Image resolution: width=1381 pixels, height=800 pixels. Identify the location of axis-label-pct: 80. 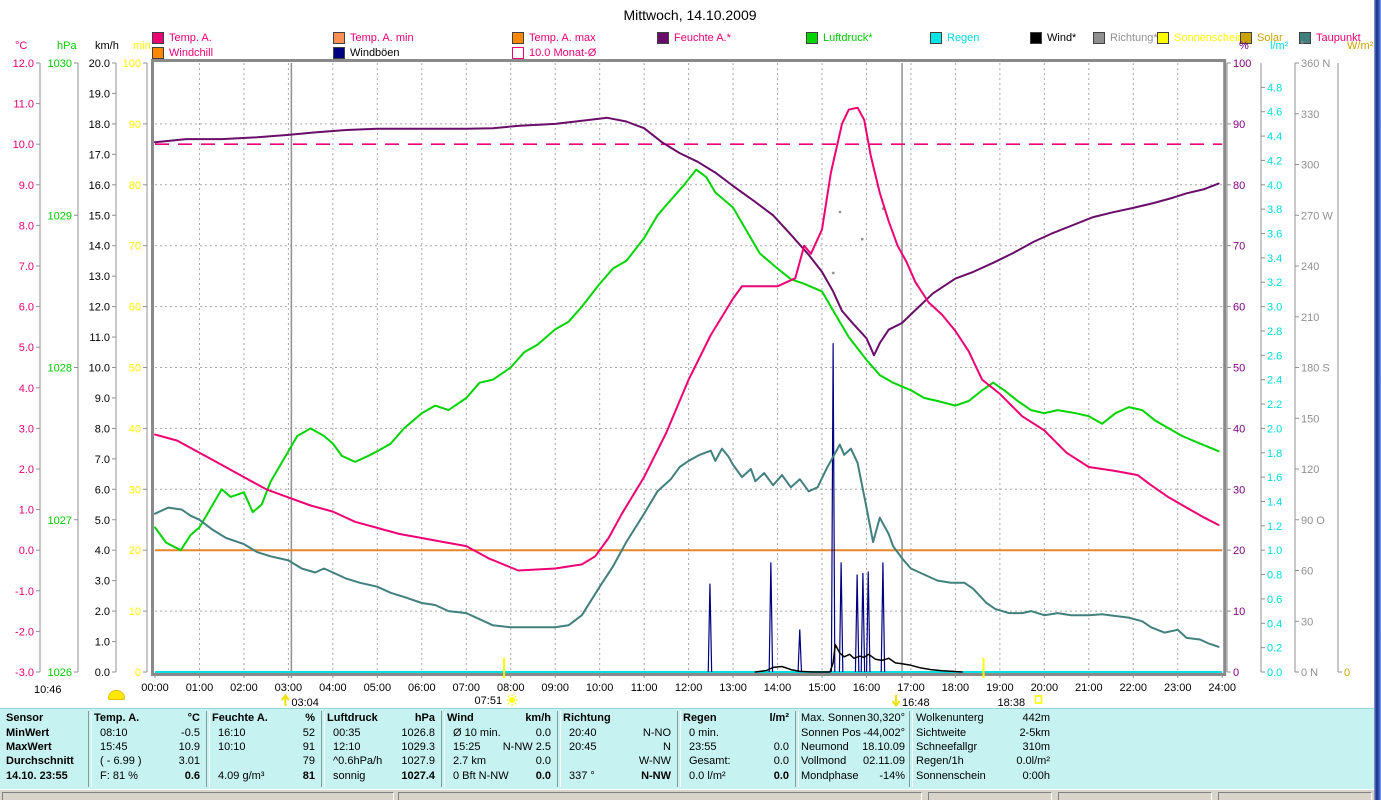
(1239, 186).